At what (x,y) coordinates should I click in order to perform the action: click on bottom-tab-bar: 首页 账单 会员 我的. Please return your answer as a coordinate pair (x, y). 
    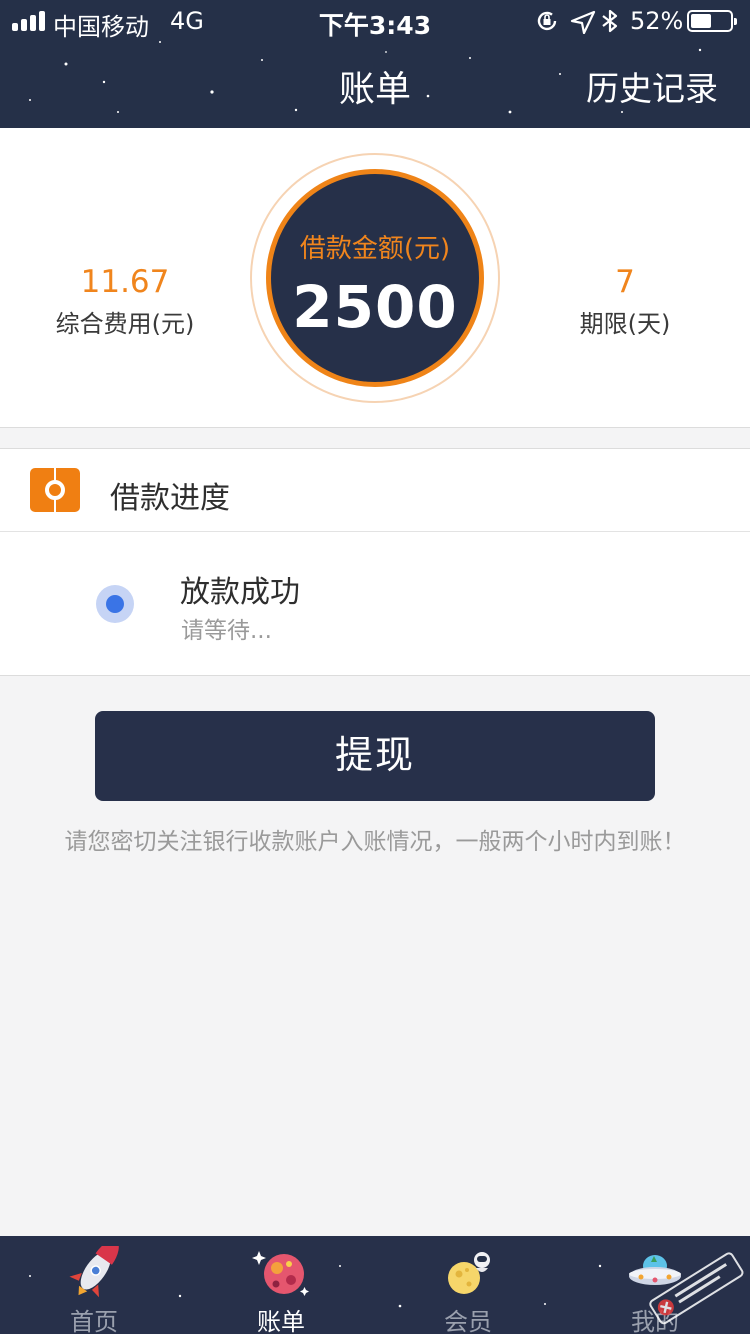
    Looking at the image, I should click on (375, 1285).